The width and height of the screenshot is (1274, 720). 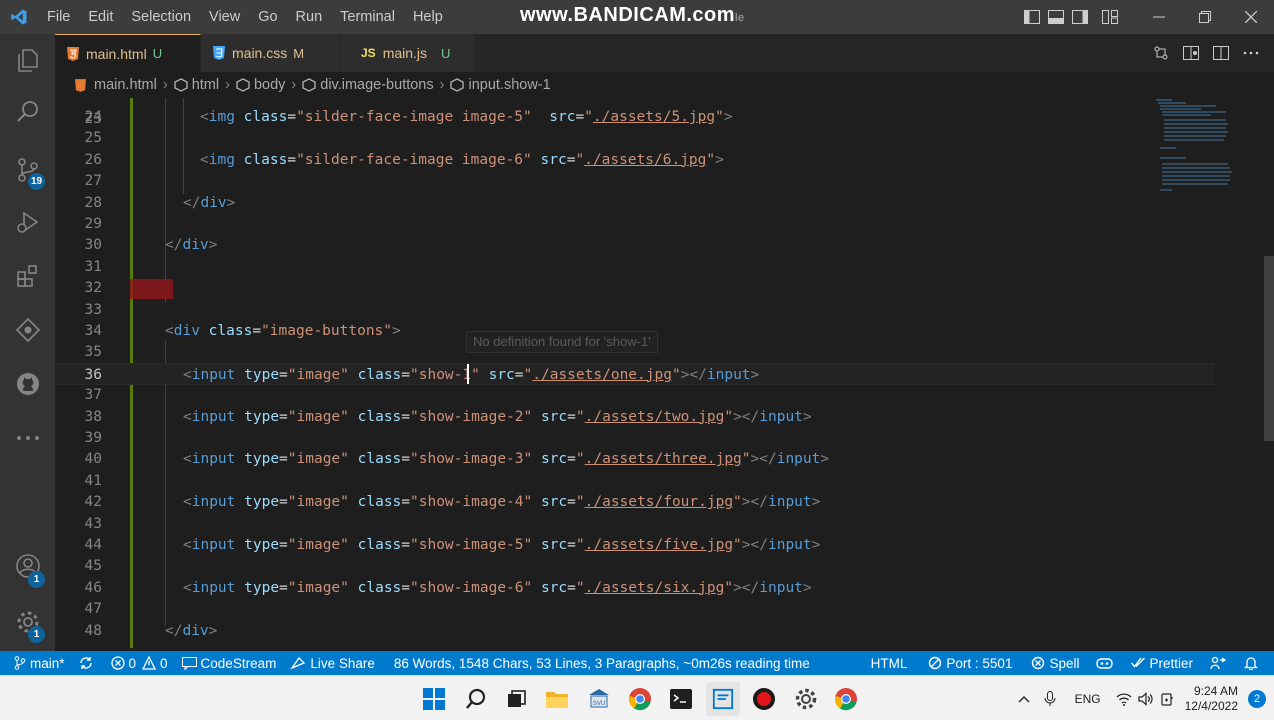 What do you see at coordinates (806, 699) in the screenshot?
I see `settings-icon` at bounding box center [806, 699].